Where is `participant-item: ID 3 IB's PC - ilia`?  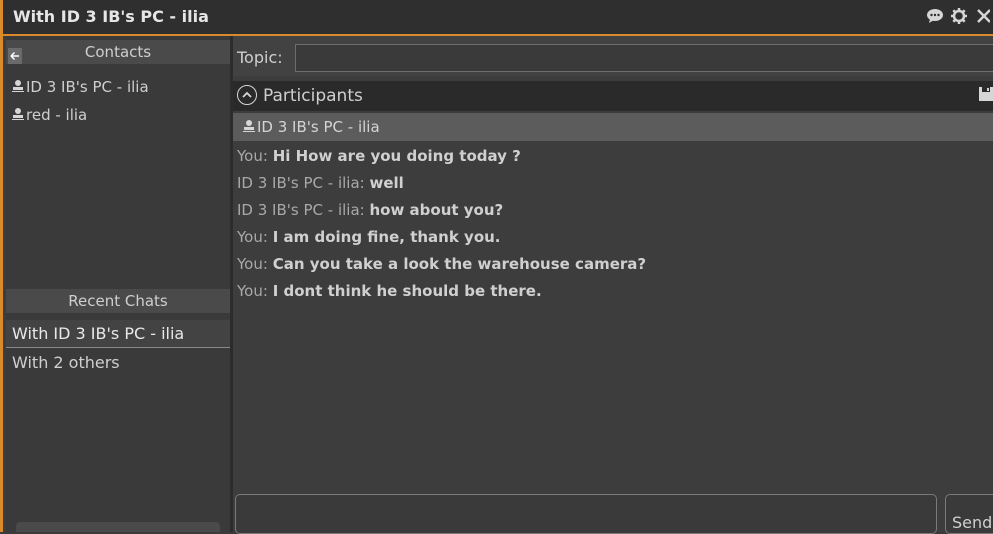
participant-item: ID 3 IB's PC - ilia is located at coordinates (613, 127).